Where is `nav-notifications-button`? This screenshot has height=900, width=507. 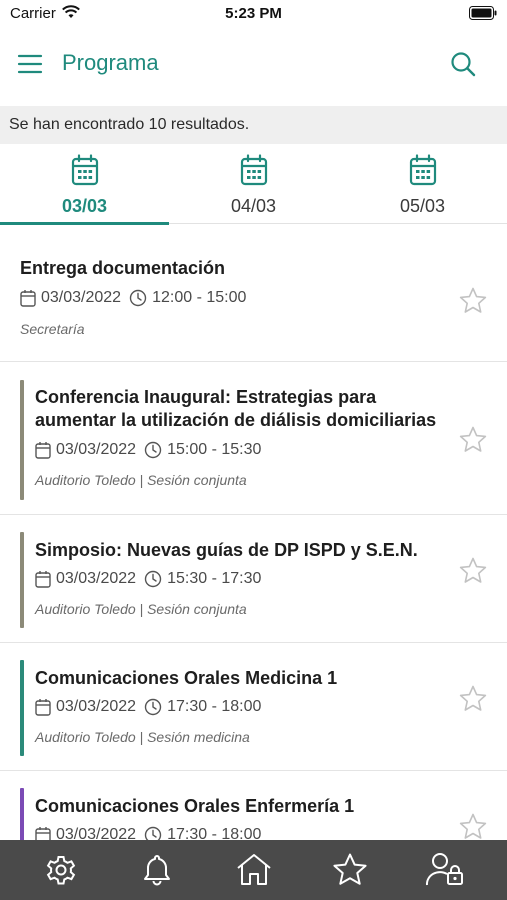
nav-notifications-button is located at coordinates (157, 870).